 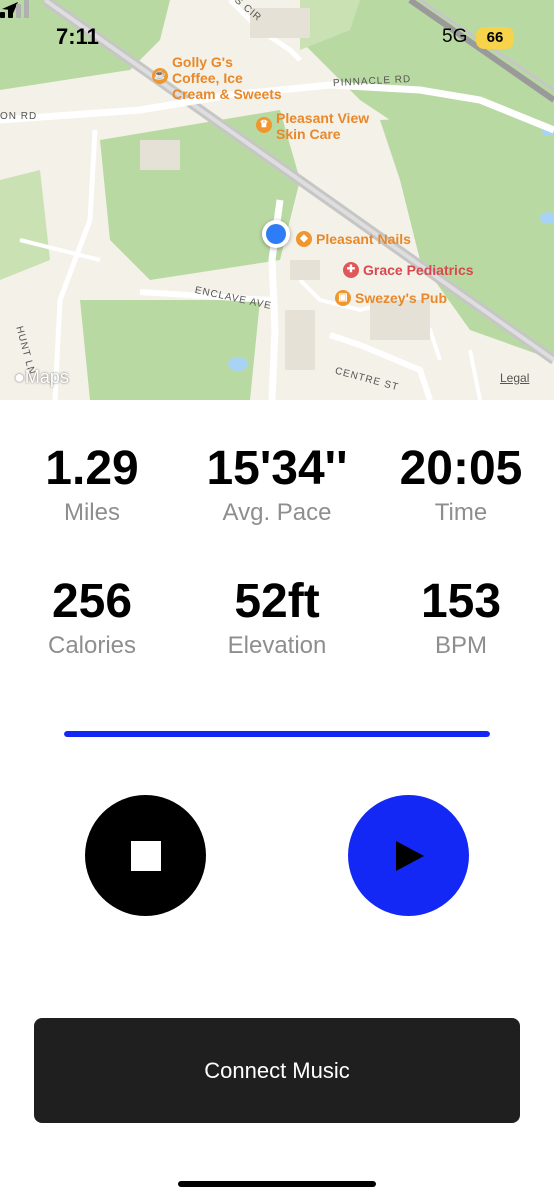 What do you see at coordinates (19, 116) in the screenshot?
I see `road-label-on-rd: ON RD` at bounding box center [19, 116].